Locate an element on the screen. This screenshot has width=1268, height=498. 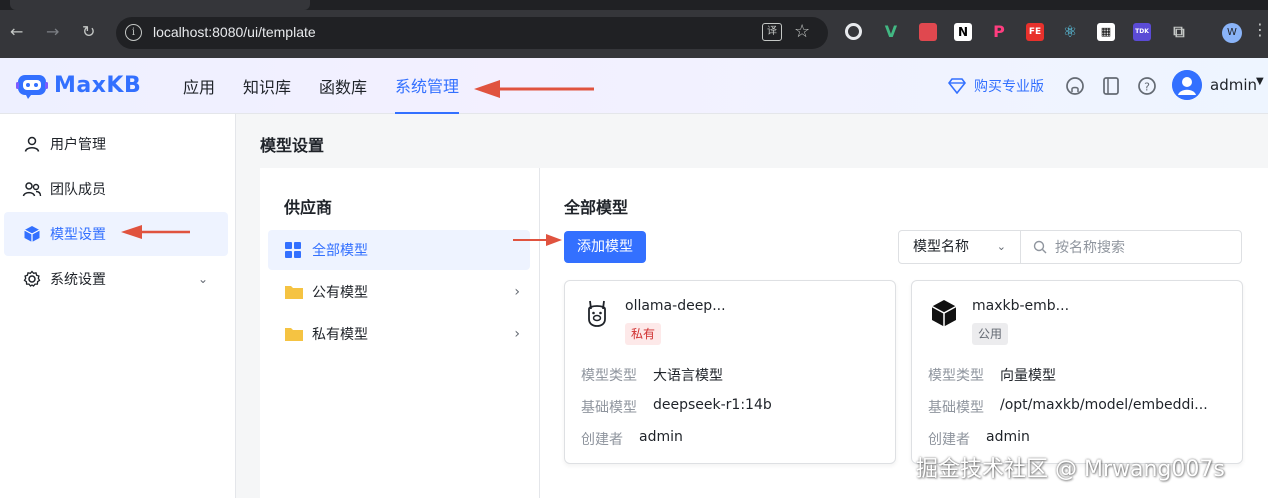
github-icon is located at coordinates (1075, 86).